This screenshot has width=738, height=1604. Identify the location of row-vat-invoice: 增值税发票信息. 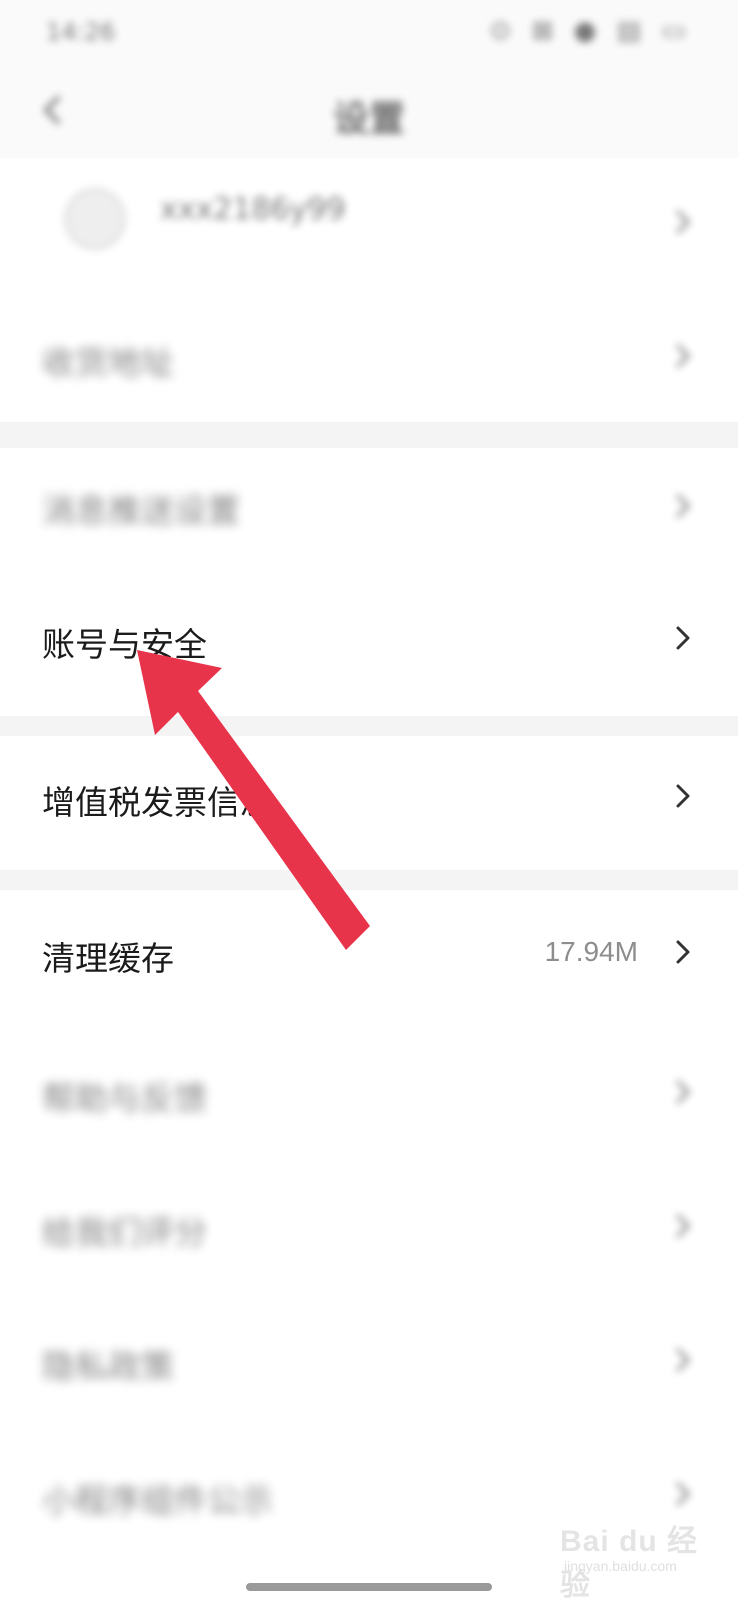
(369, 803).